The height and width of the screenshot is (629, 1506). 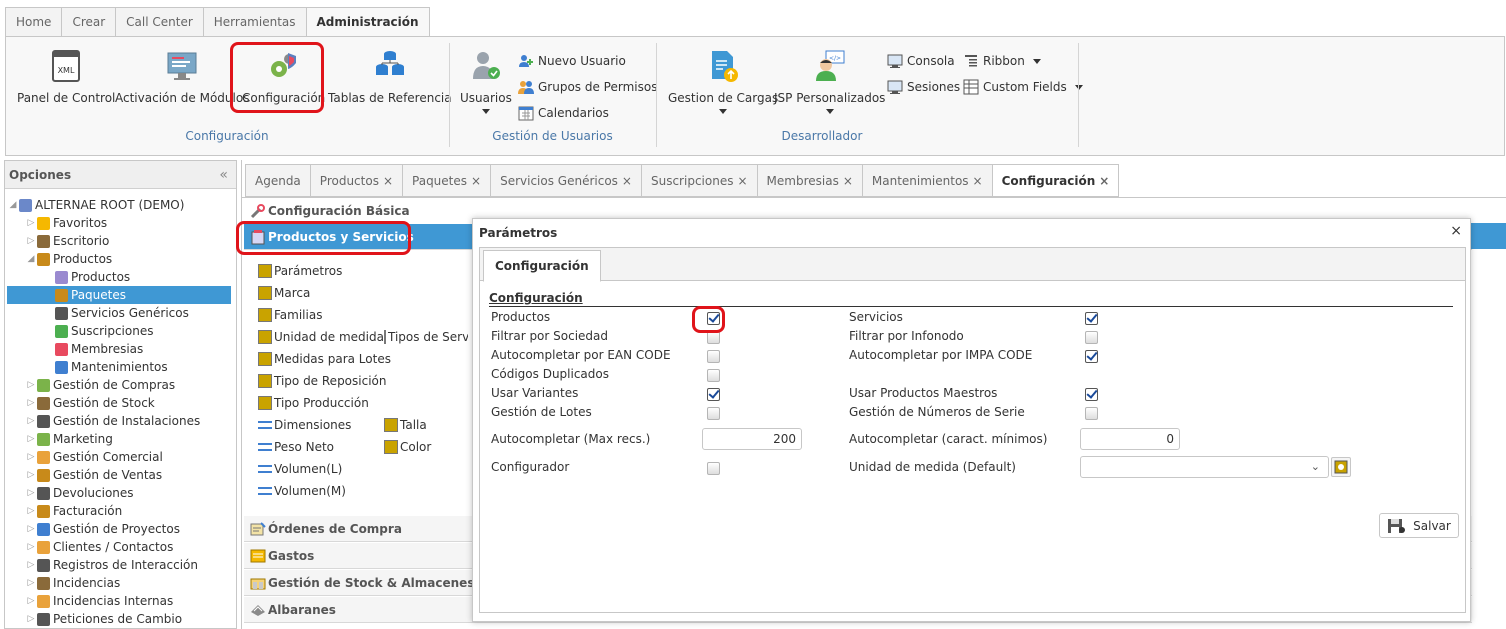 What do you see at coordinates (300, 469) in the screenshot?
I see `menu-item: Volumen(L)` at bounding box center [300, 469].